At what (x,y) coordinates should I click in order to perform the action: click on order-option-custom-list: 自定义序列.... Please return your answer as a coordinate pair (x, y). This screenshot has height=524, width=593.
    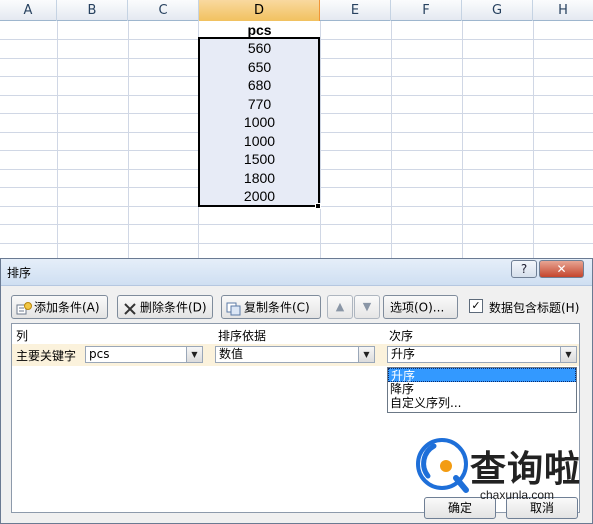
    Looking at the image, I should click on (482, 403).